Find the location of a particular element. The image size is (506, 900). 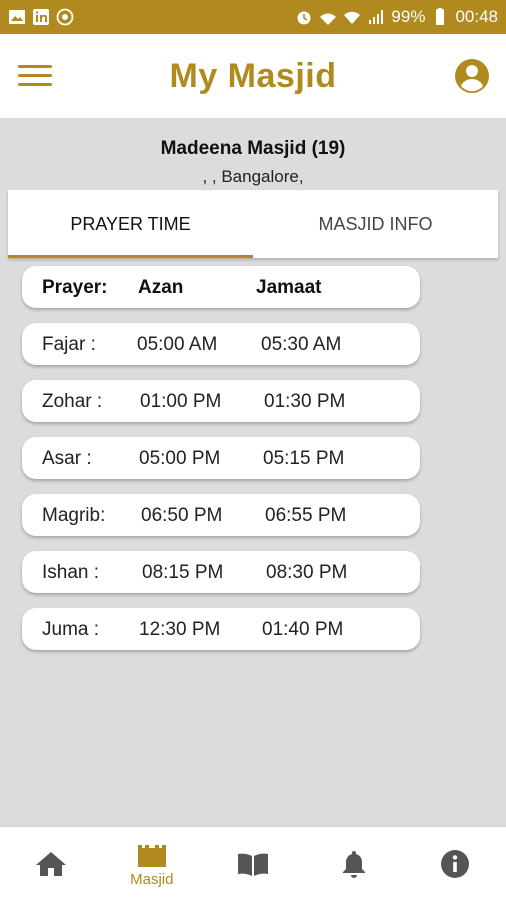

jamaat-time: 06:55 PM is located at coordinates (306, 515).